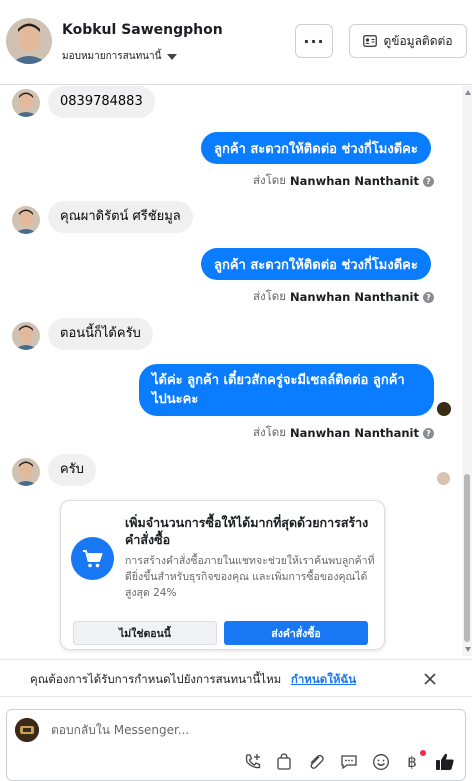 The image size is (472, 781). Describe the element at coordinates (370, 41) in the screenshot. I see `contact-card-icon` at that location.